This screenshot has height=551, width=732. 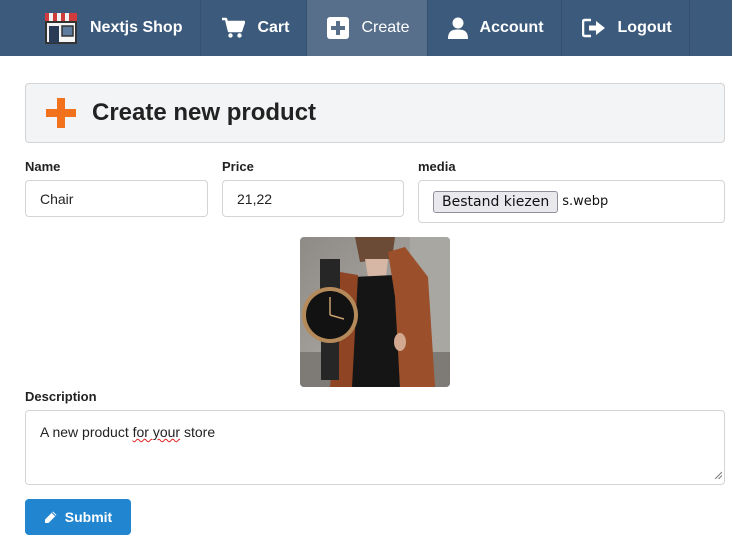 What do you see at coordinates (204, 112) in the screenshot?
I see `page-title: Create new product` at bounding box center [204, 112].